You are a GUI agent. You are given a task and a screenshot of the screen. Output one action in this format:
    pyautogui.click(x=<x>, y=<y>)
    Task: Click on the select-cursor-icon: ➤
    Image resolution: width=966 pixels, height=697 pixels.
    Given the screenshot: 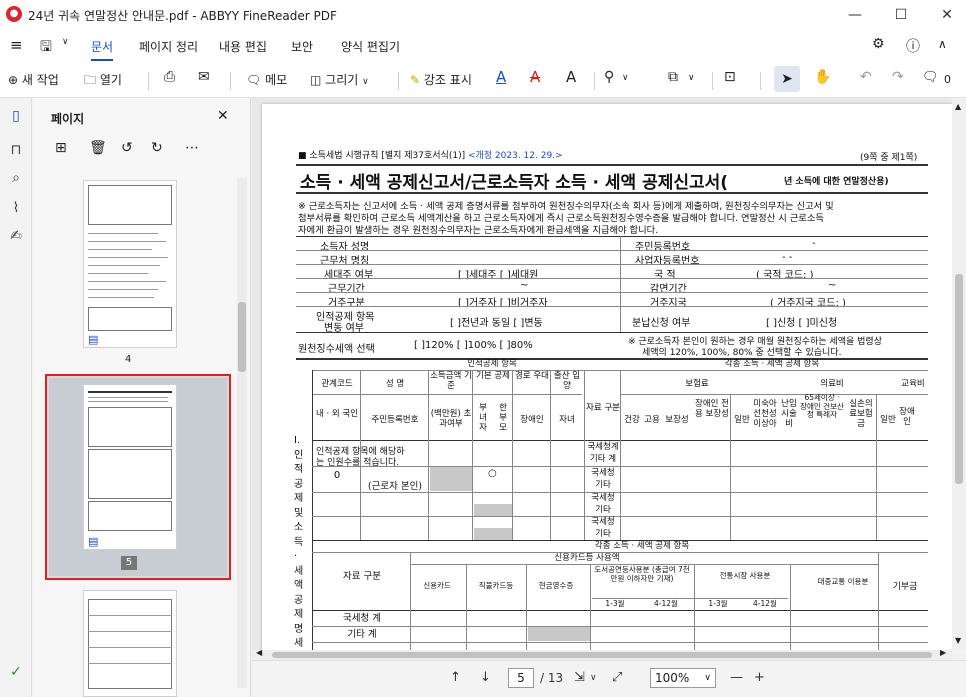 What is the action you would take?
    pyautogui.click(x=787, y=79)
    